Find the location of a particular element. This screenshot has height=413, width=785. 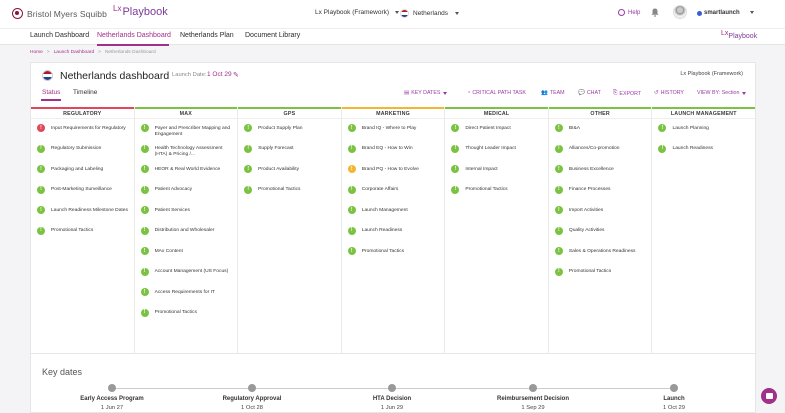

status-item: ! HEOR & Real World Evidence is located at coordinates (186, 176).